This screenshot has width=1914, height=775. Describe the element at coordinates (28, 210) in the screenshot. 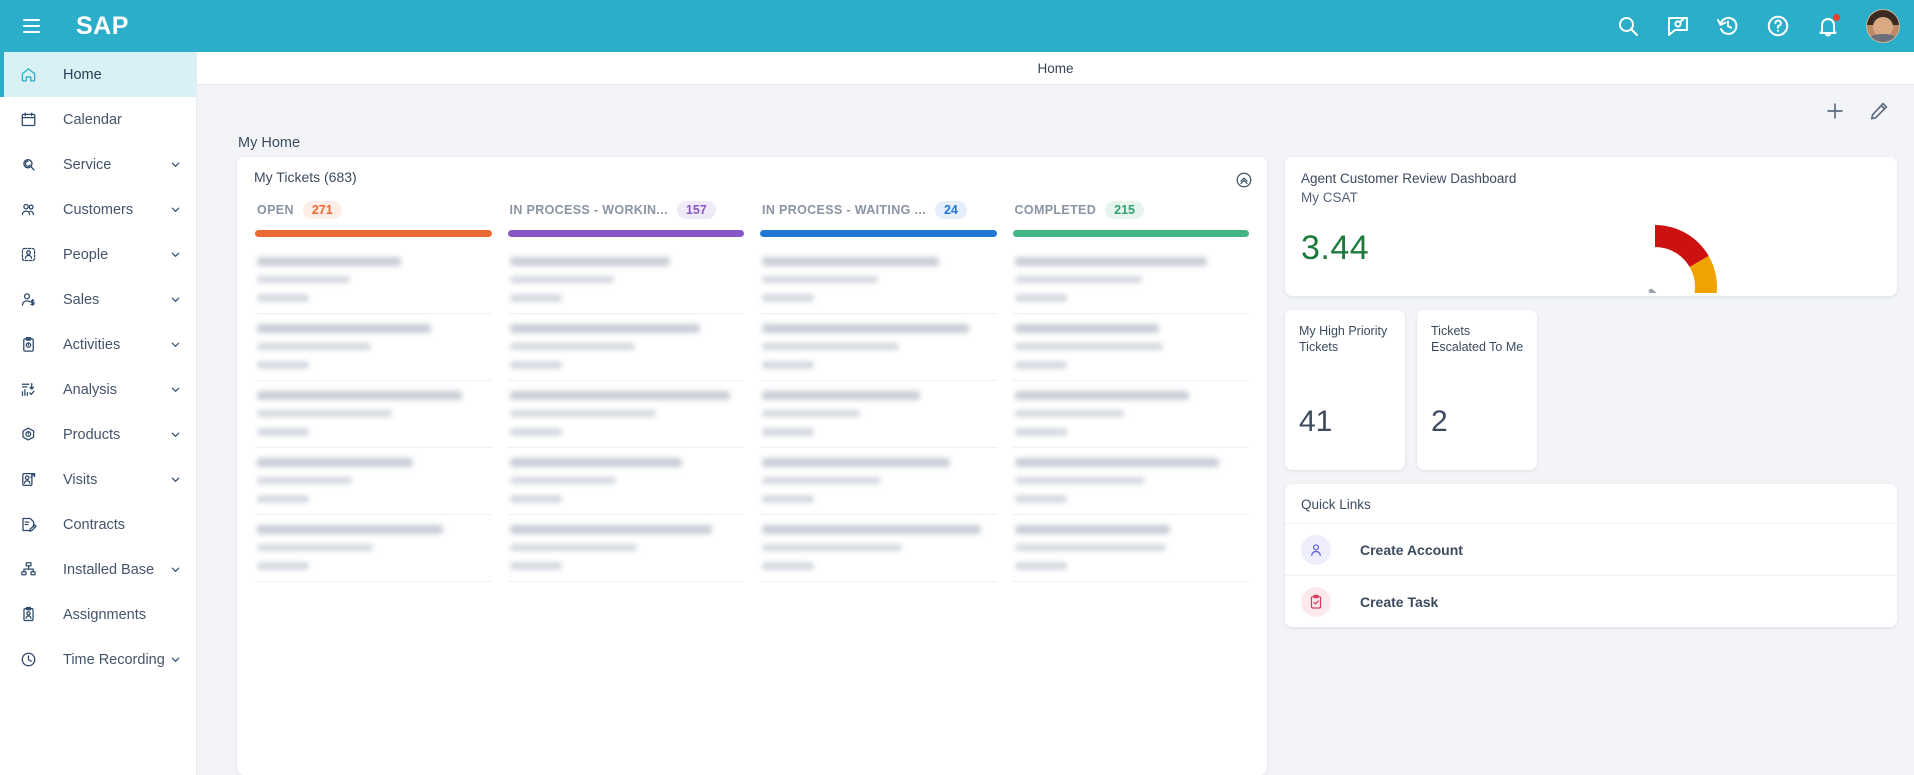

I see `customers-icon` at that location.